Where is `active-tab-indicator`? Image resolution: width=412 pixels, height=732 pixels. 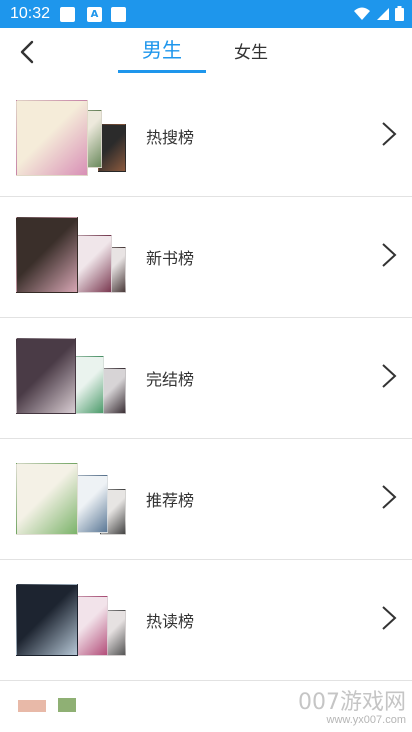 active-tab-indicator is located at coordinates (162, 71).